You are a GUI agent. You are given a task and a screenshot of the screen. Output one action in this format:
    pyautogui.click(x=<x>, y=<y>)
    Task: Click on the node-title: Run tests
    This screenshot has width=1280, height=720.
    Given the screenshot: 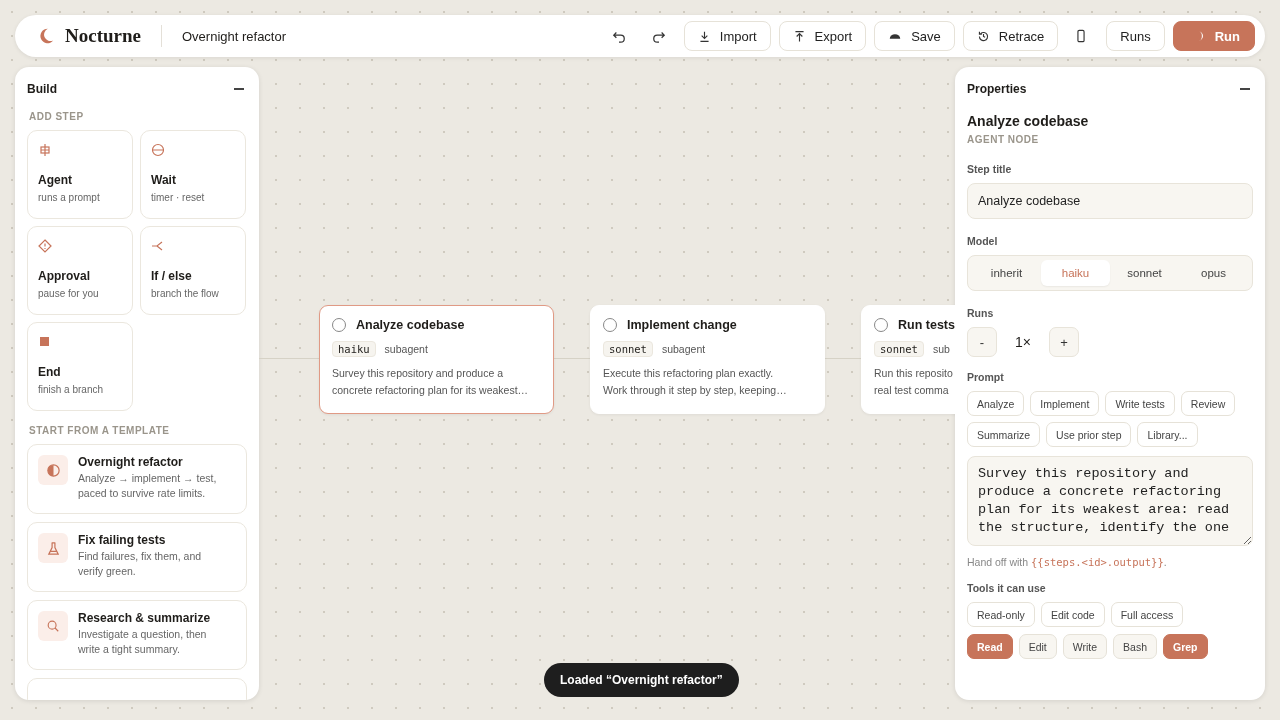 What is the action you would take?
    pyautogui.click(x=926, y=325)
    